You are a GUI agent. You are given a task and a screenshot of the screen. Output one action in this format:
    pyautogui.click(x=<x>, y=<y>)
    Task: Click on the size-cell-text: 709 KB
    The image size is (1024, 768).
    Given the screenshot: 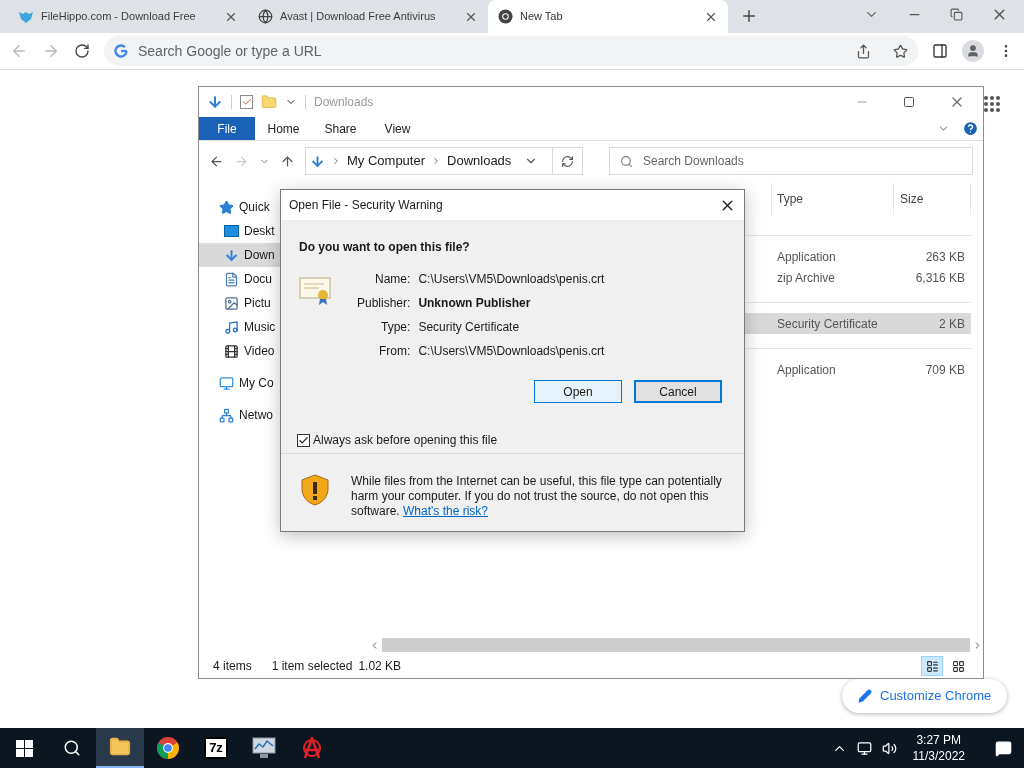 What is the action you would take?
    pyautogui.click(x=945, y=370)
    